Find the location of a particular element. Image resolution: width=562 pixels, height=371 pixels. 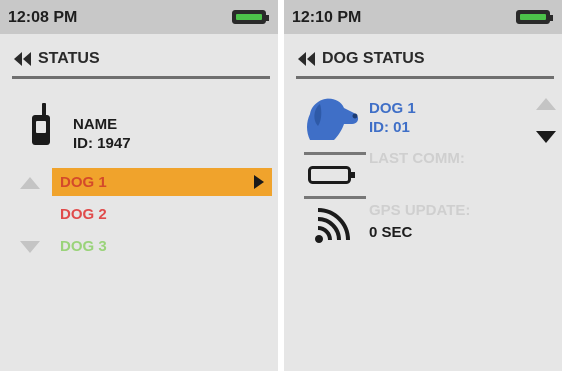

last-comm-label: LAST COMM: is located at coordinates (417, 158).